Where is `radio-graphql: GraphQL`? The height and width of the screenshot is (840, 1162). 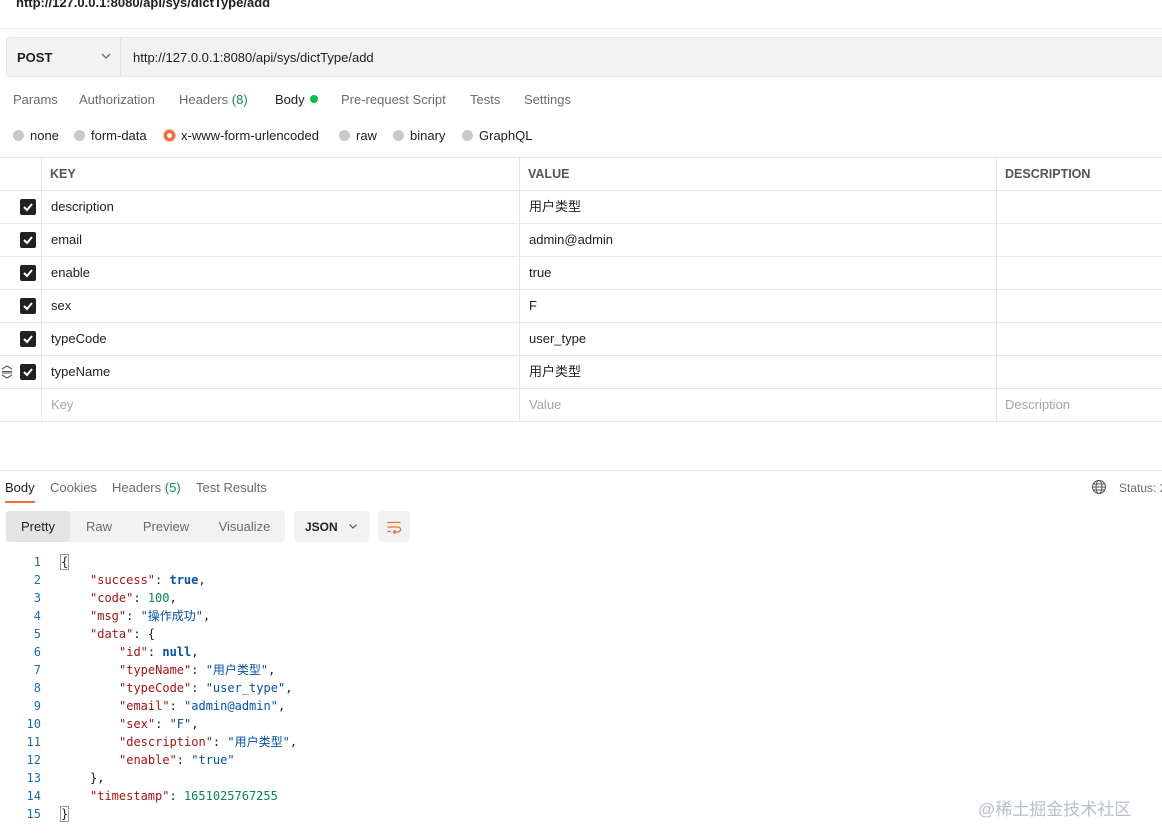 radio-graphql: GraphQL is located at coordinates (497, 135).